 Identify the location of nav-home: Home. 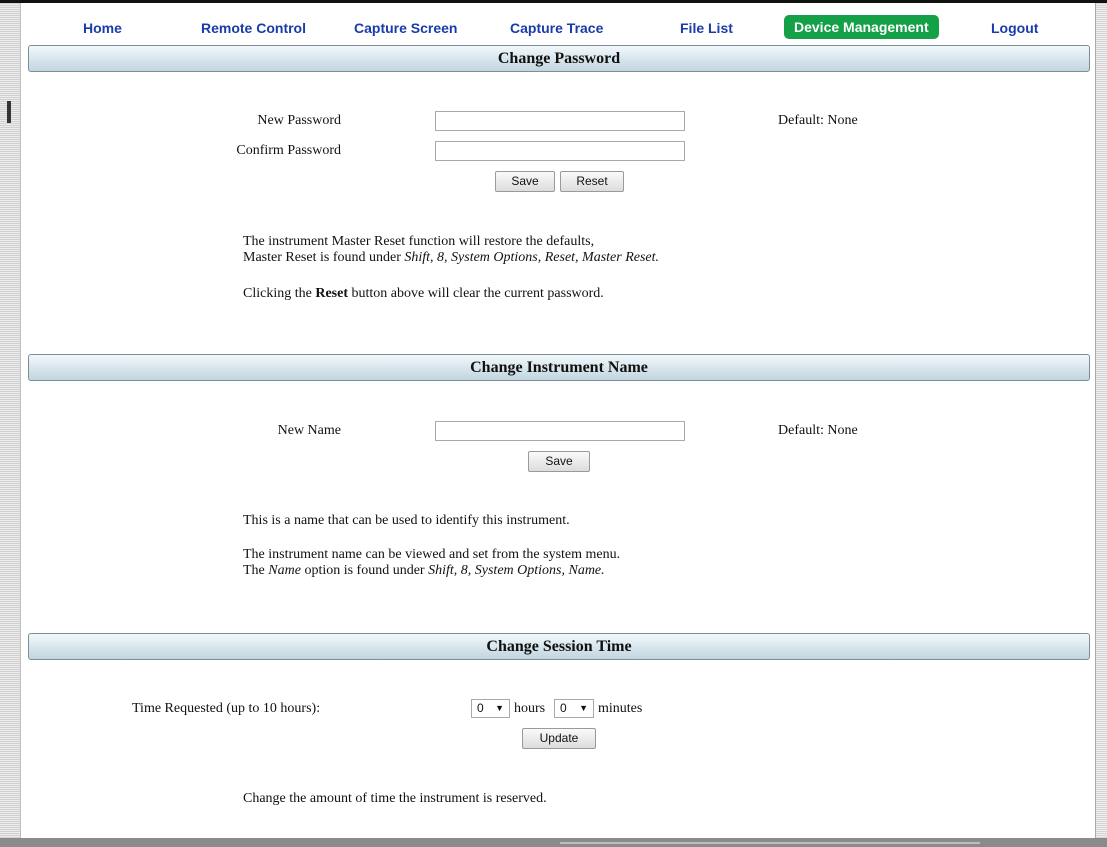
(102, 28).